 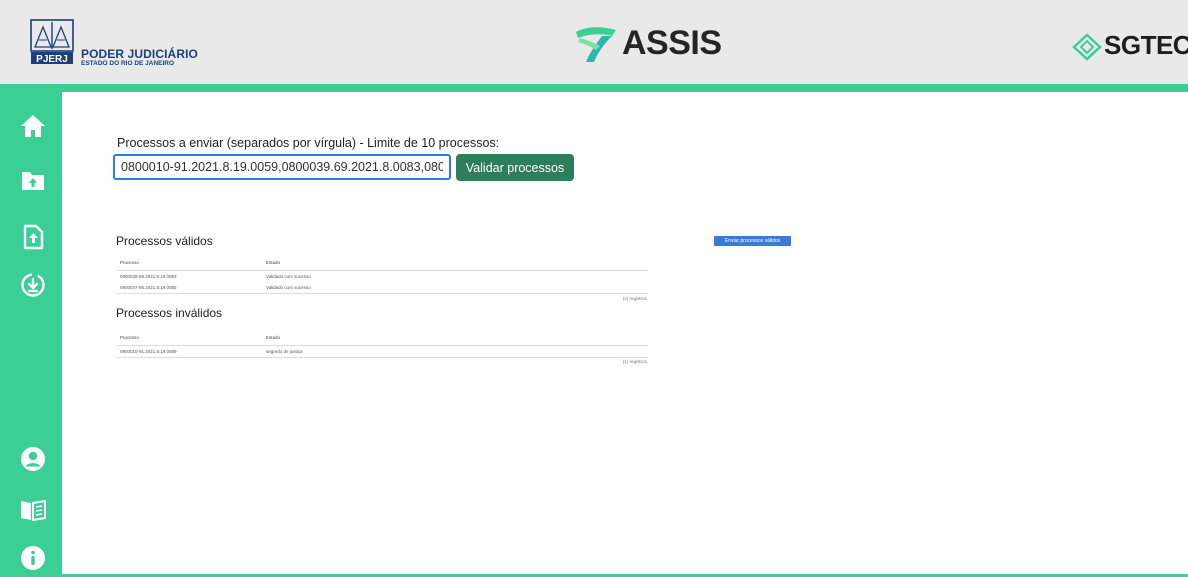 What do you see at coordinates (515, 167) in the screenshot?
I see `validate-processes-button: Validar processos` at bounding box center [515, 167].